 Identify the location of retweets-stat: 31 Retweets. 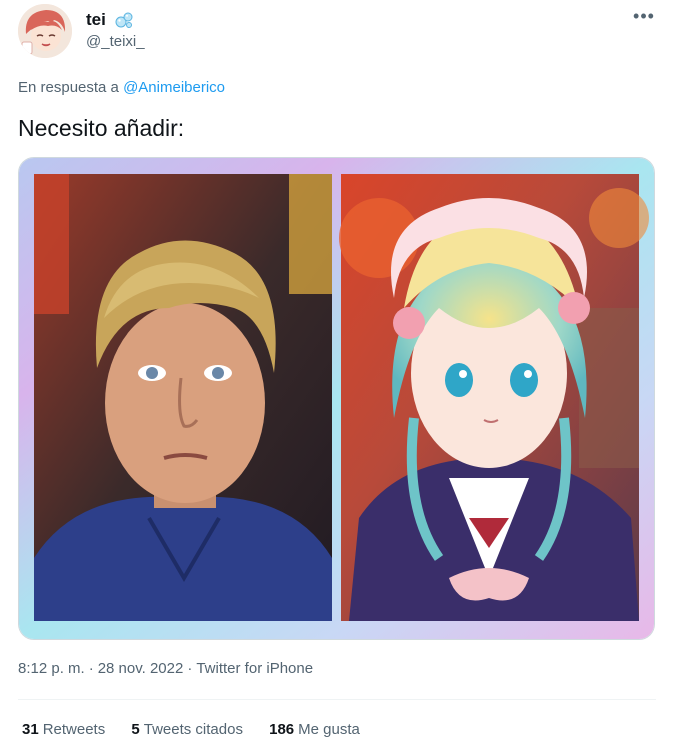
(63, 729).